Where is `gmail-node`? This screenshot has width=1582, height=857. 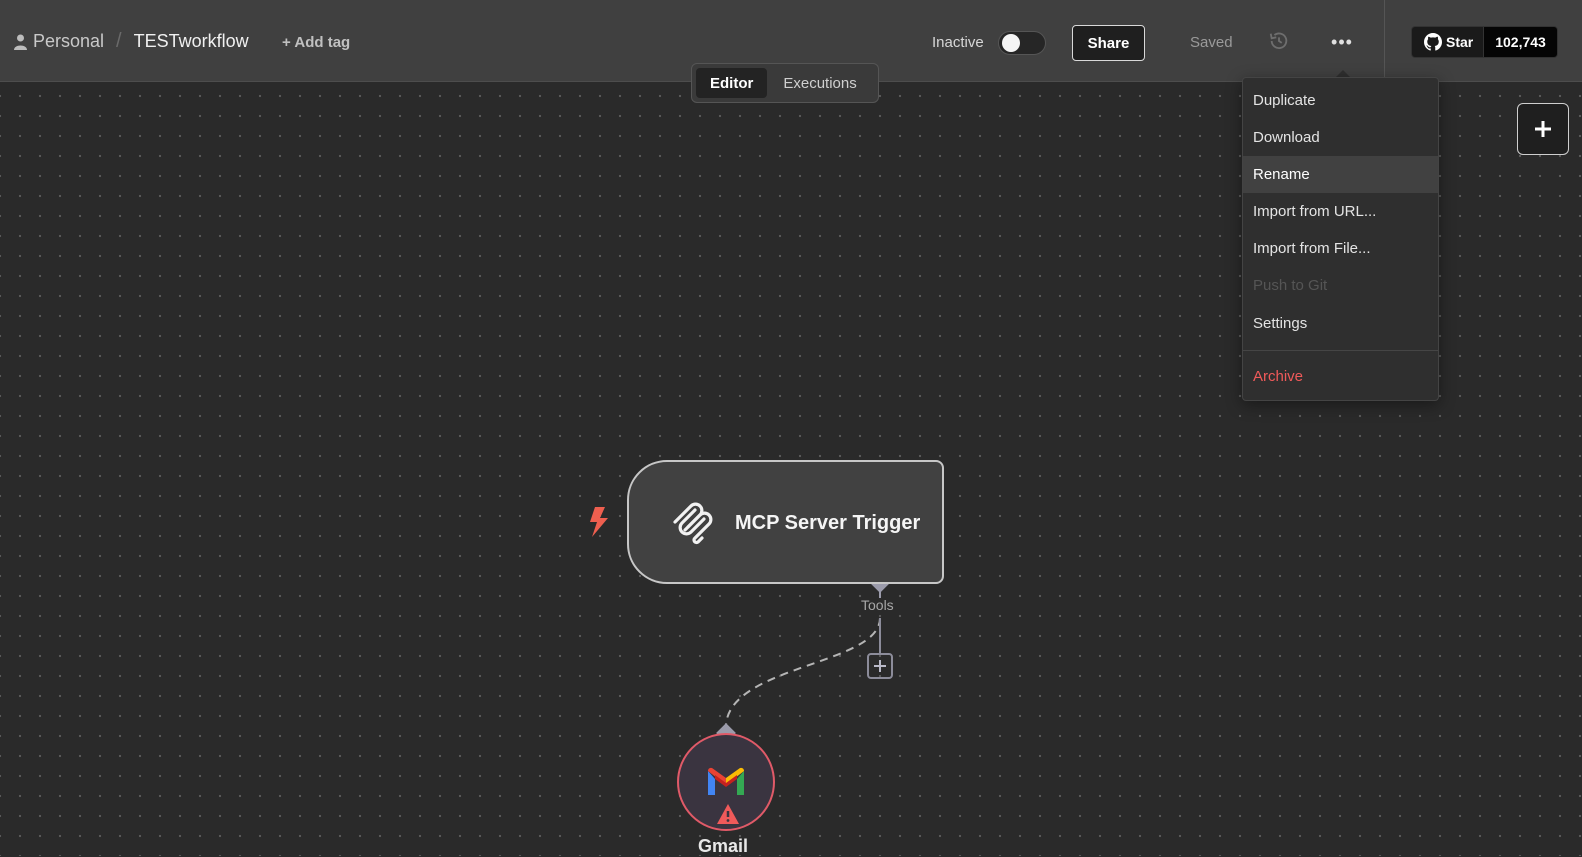 gmail-node is located at coordinates (726, 782).